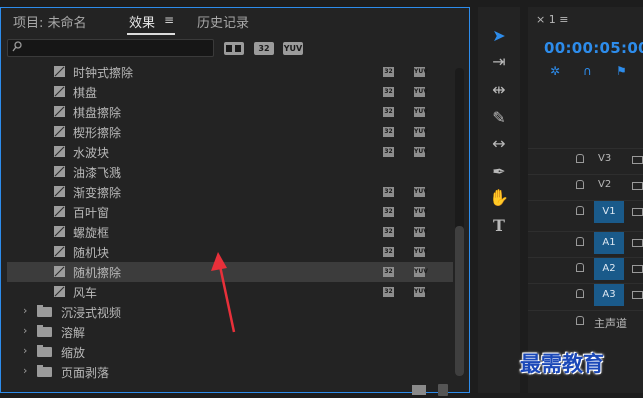  I want to click on effect-label: 渐变擦除, so click(97, 193).